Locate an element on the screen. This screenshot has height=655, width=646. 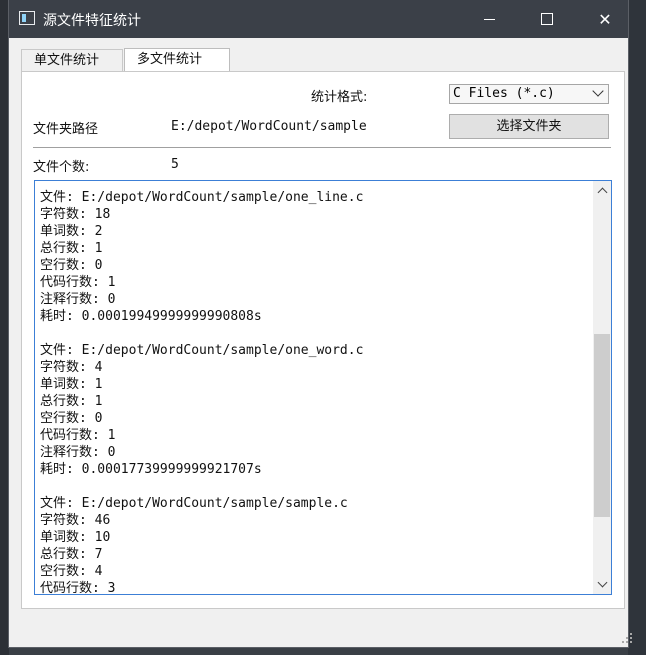
file-count-label: 文件个数: is located at coordinates (61, 167).